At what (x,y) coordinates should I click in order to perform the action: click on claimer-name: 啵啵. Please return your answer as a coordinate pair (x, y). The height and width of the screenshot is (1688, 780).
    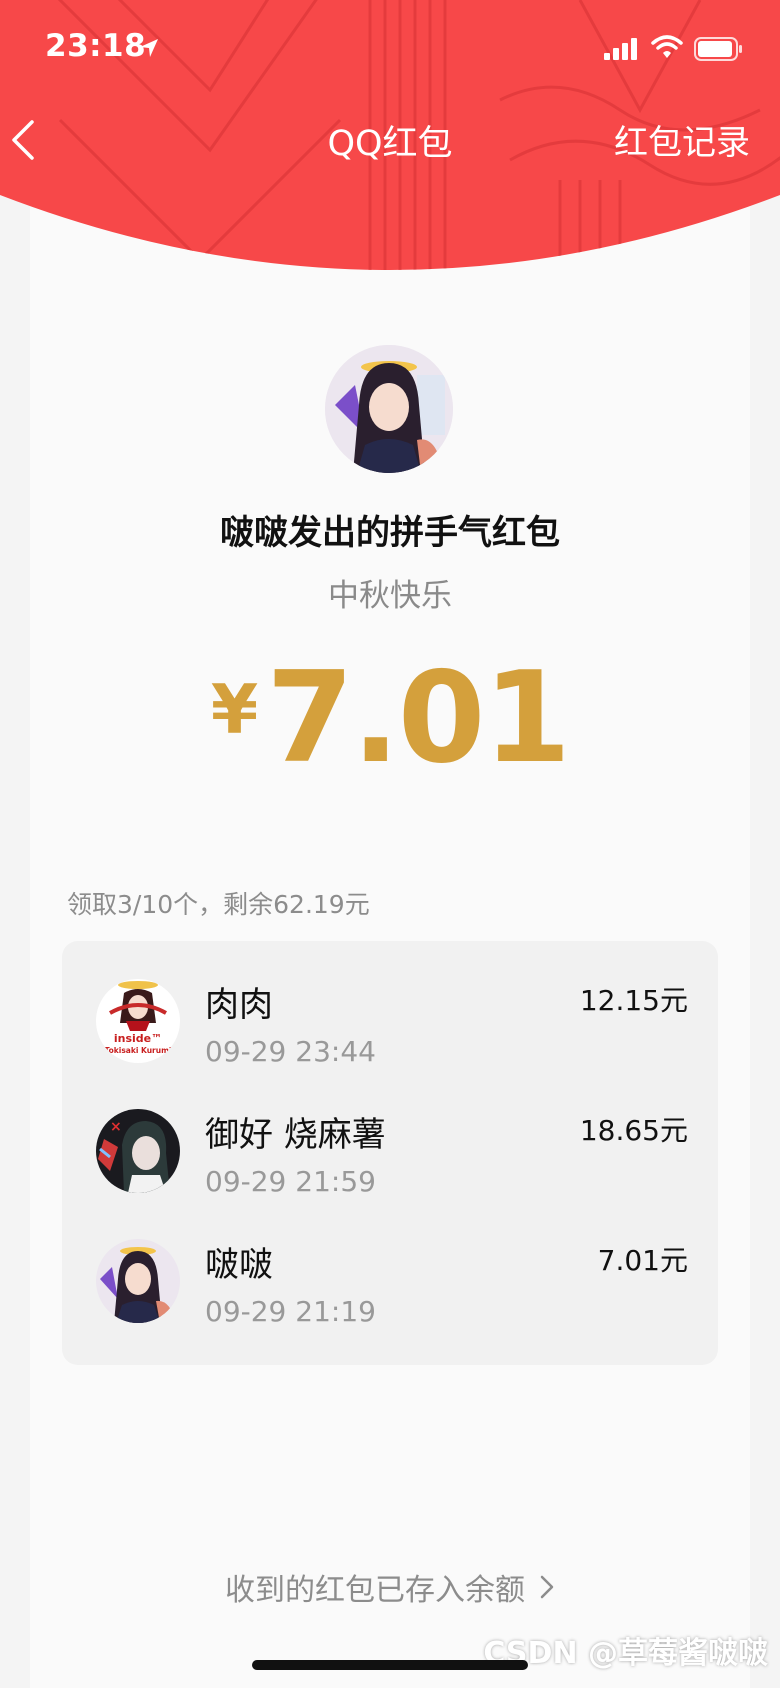
    Looking at the image, I should click on (239, 1265).